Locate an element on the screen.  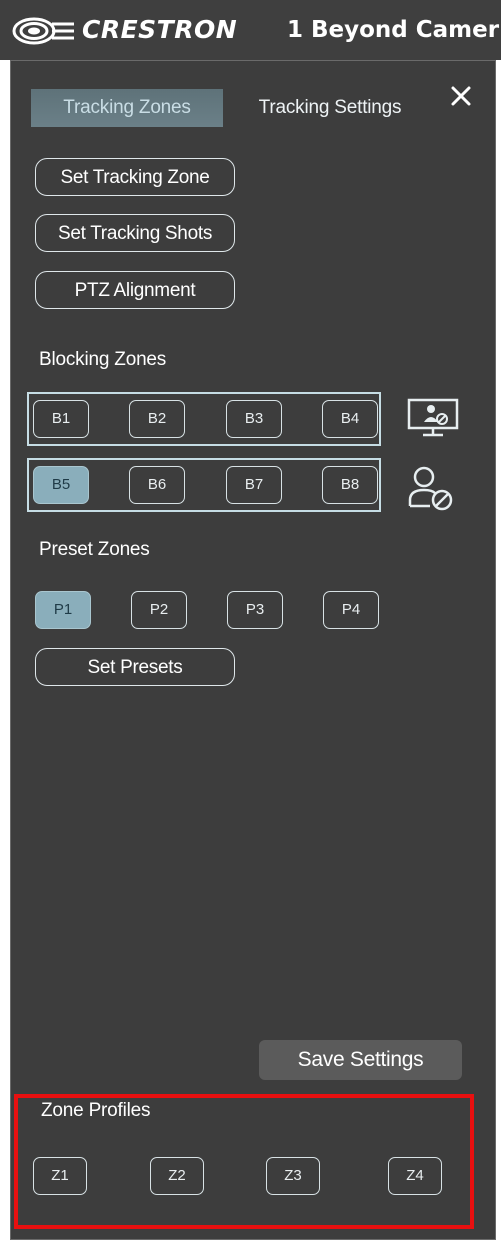
blocking-zone-b8: B8 is located at coordinates (350, 485).